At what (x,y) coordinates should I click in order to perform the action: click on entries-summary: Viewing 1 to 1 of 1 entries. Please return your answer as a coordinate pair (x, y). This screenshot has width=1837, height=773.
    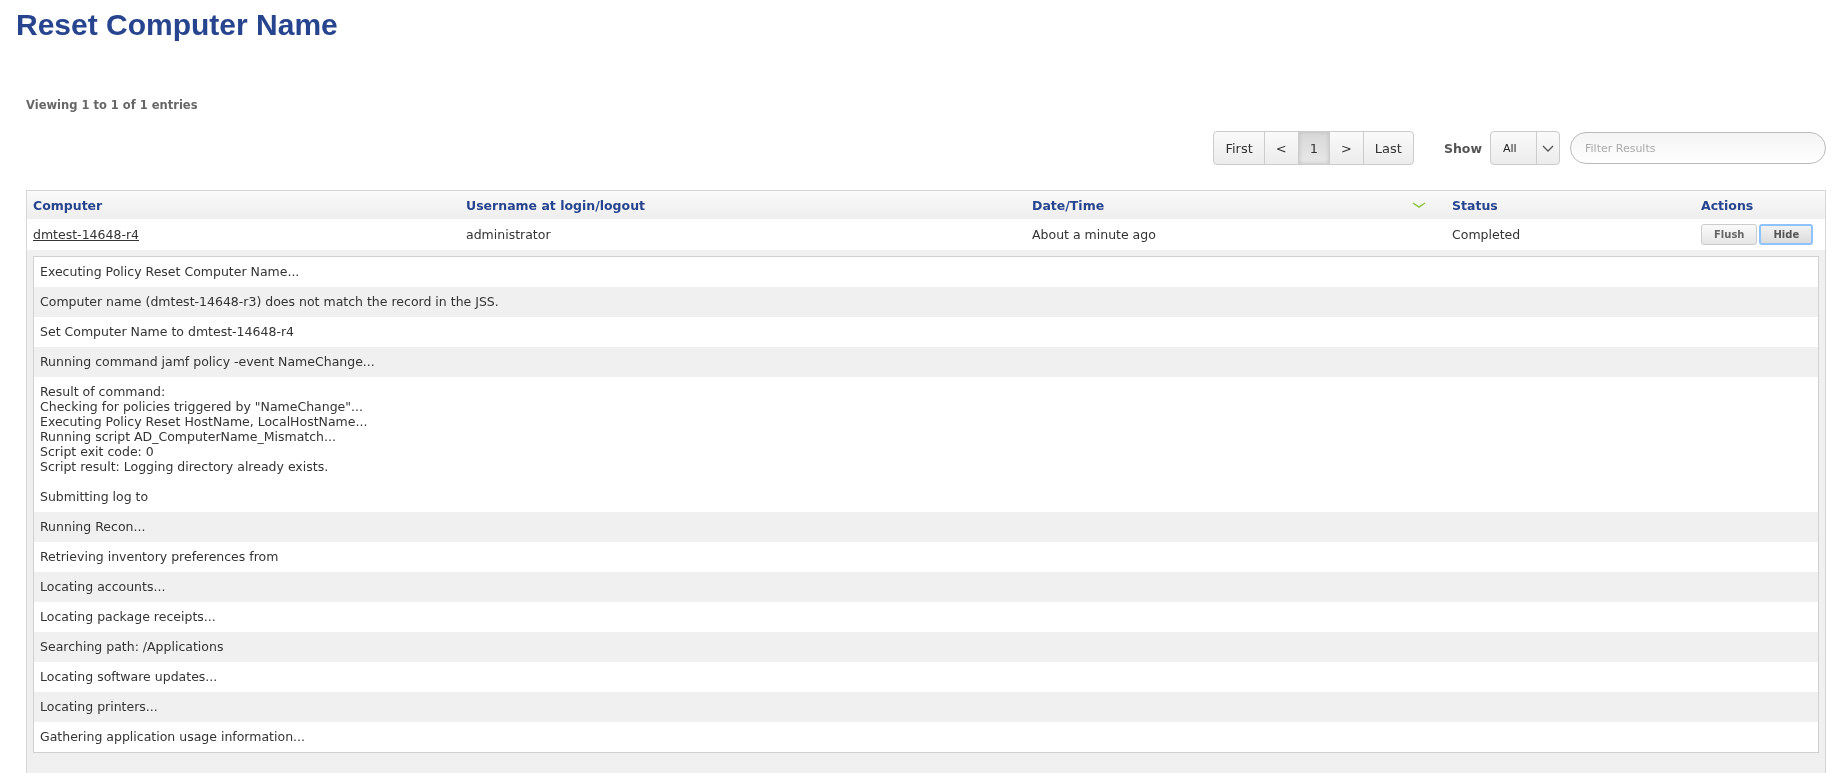
    Looking at the image, I should click on (112, 105).